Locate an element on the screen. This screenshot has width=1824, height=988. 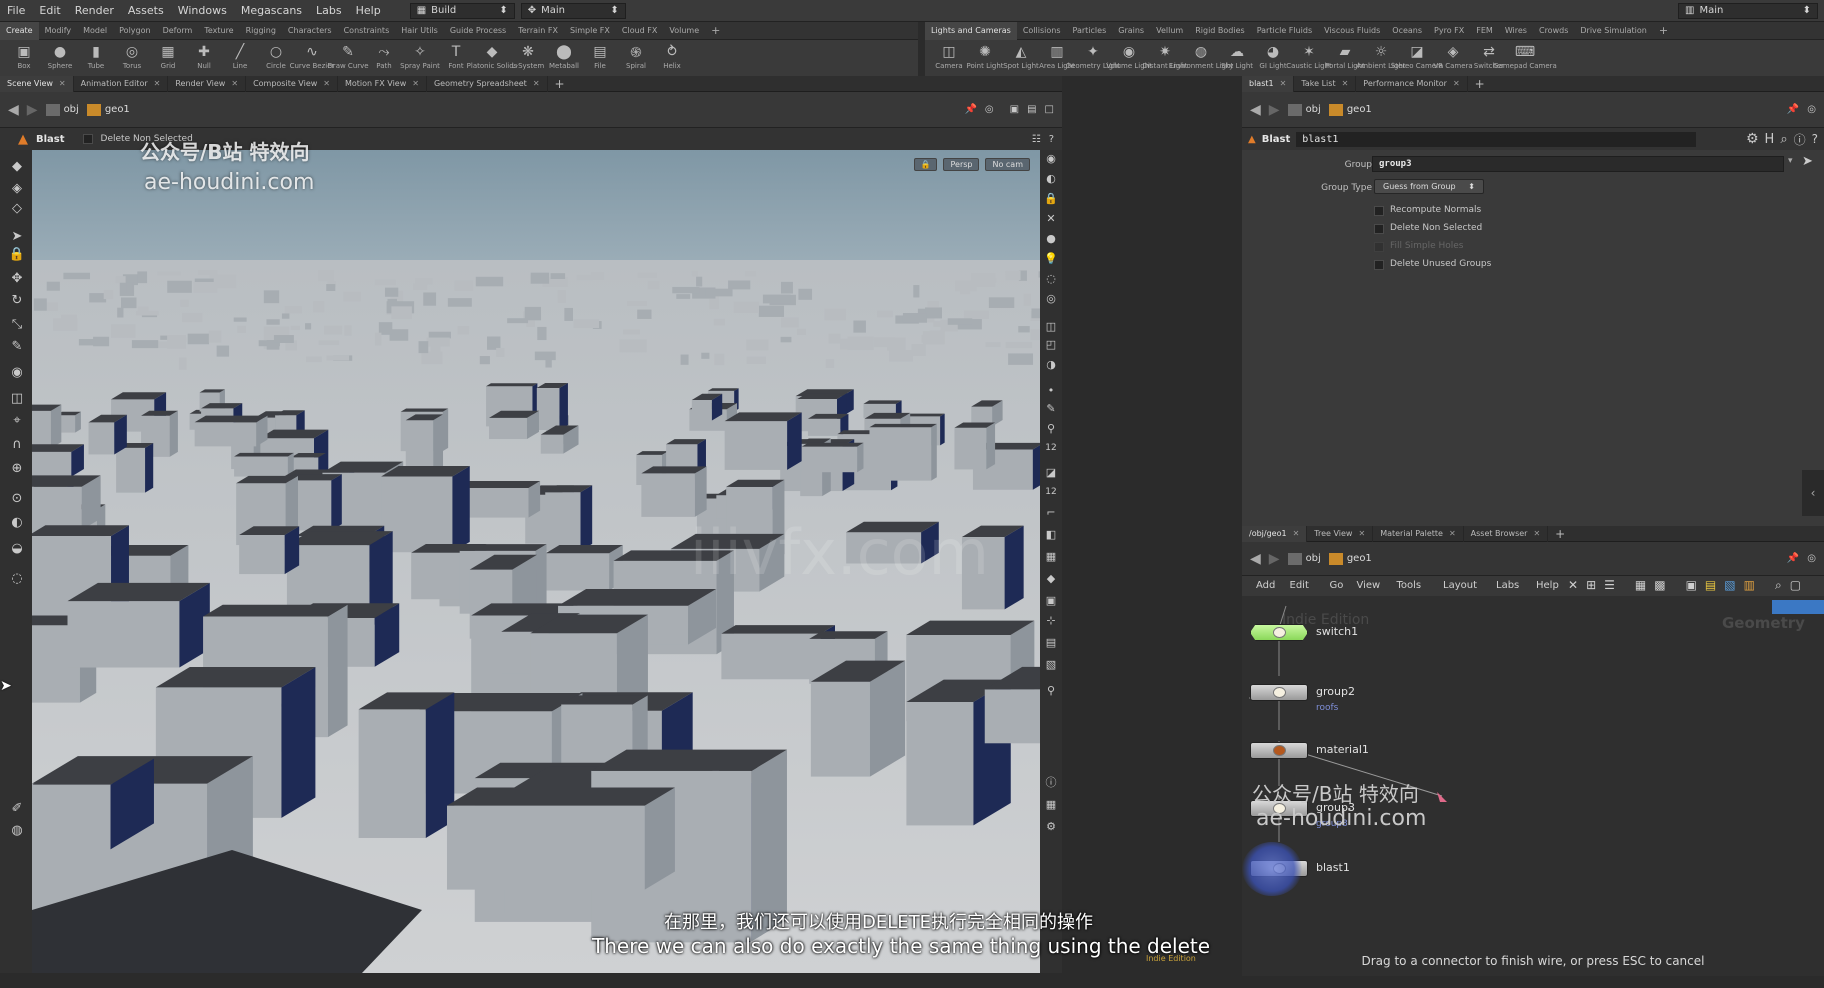
sticky-note-icon: ▤ is located at coordinates (1710, 585).